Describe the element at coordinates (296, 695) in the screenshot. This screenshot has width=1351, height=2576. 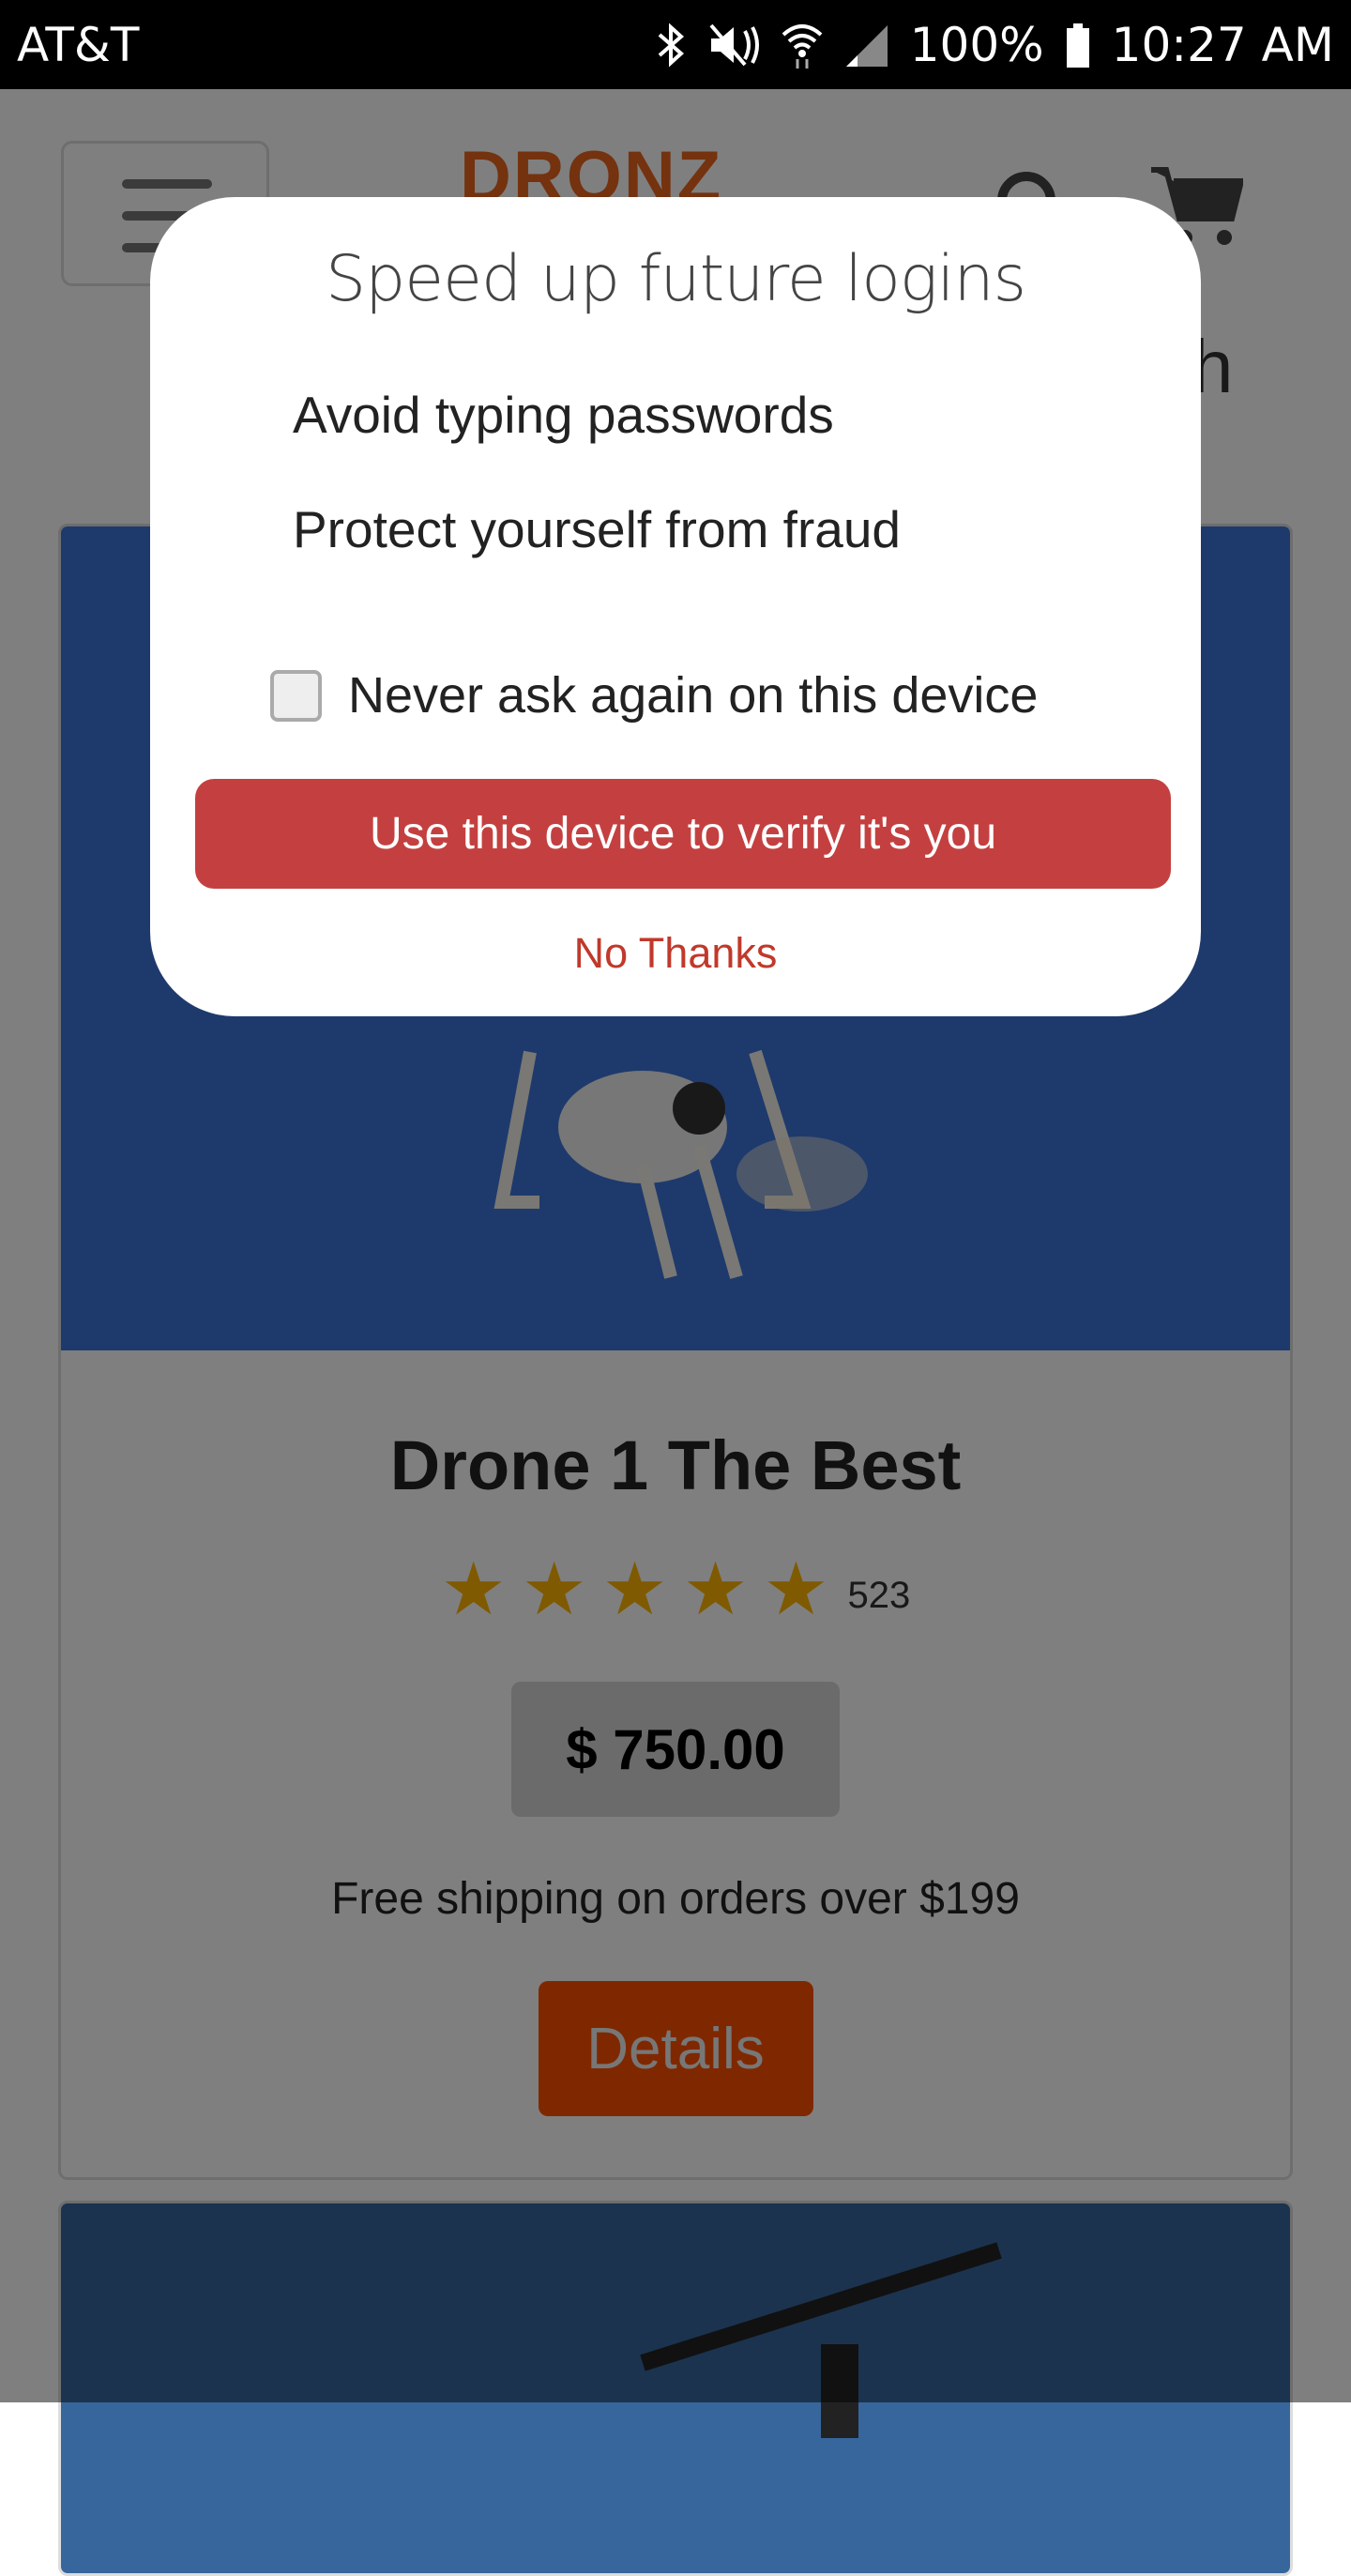
I see `never-ask-checkbox` at that location.